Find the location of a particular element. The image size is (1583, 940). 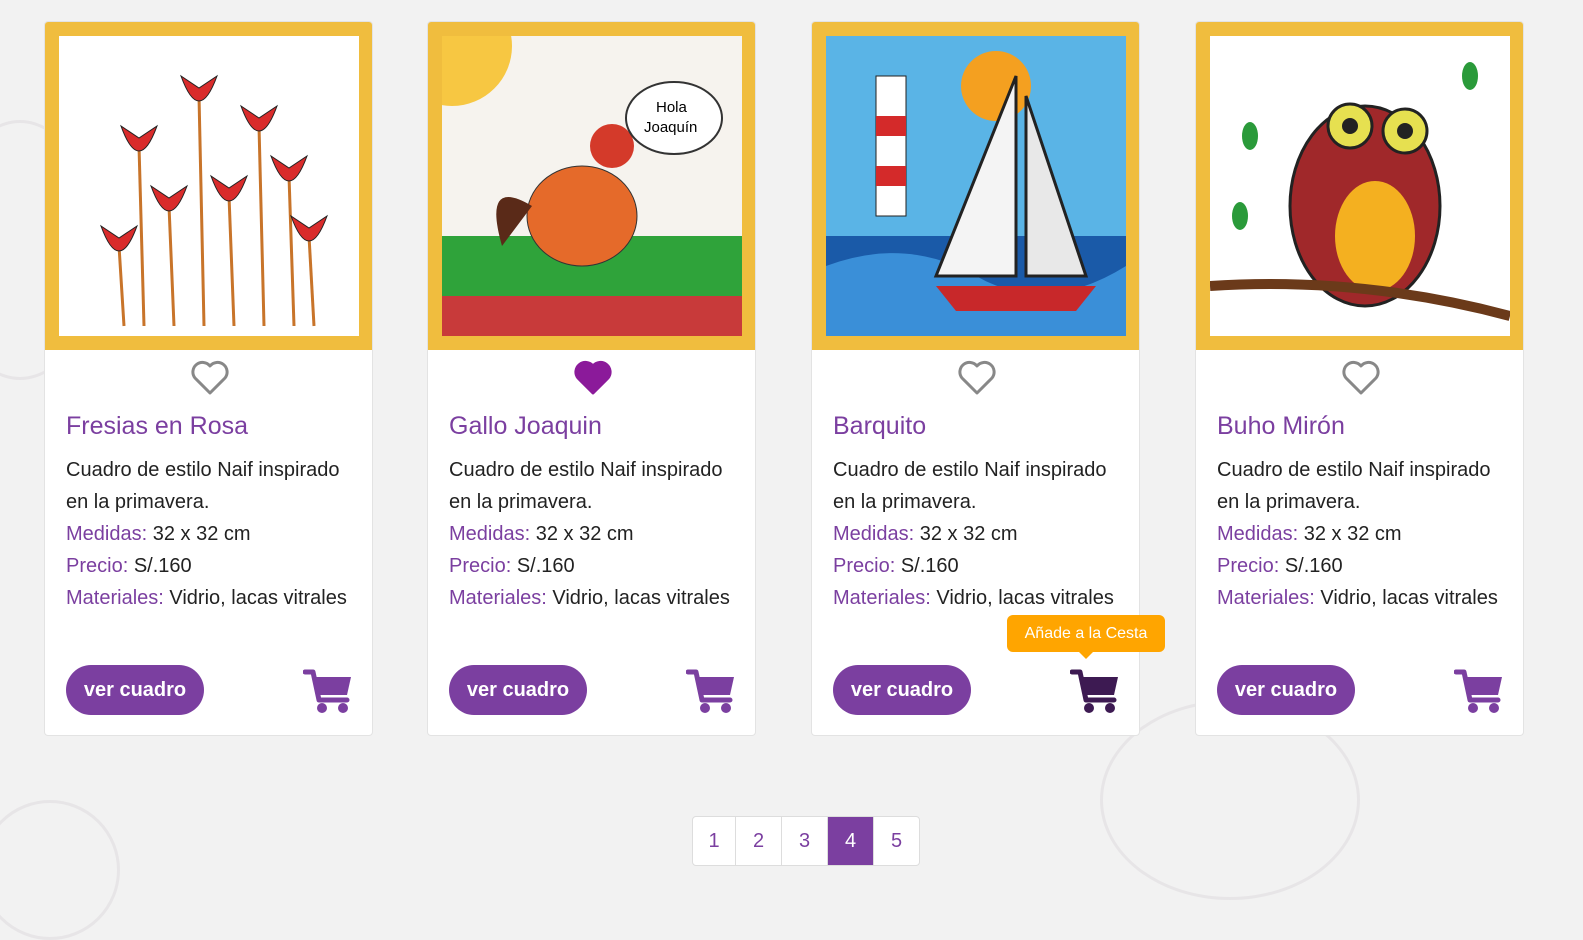

page-4-current: 4 is located at coordinates (850, 841).